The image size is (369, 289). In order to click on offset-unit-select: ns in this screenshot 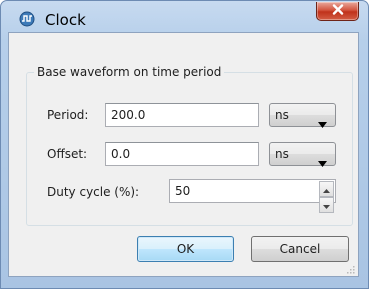, I will do `click(302, 154)`.